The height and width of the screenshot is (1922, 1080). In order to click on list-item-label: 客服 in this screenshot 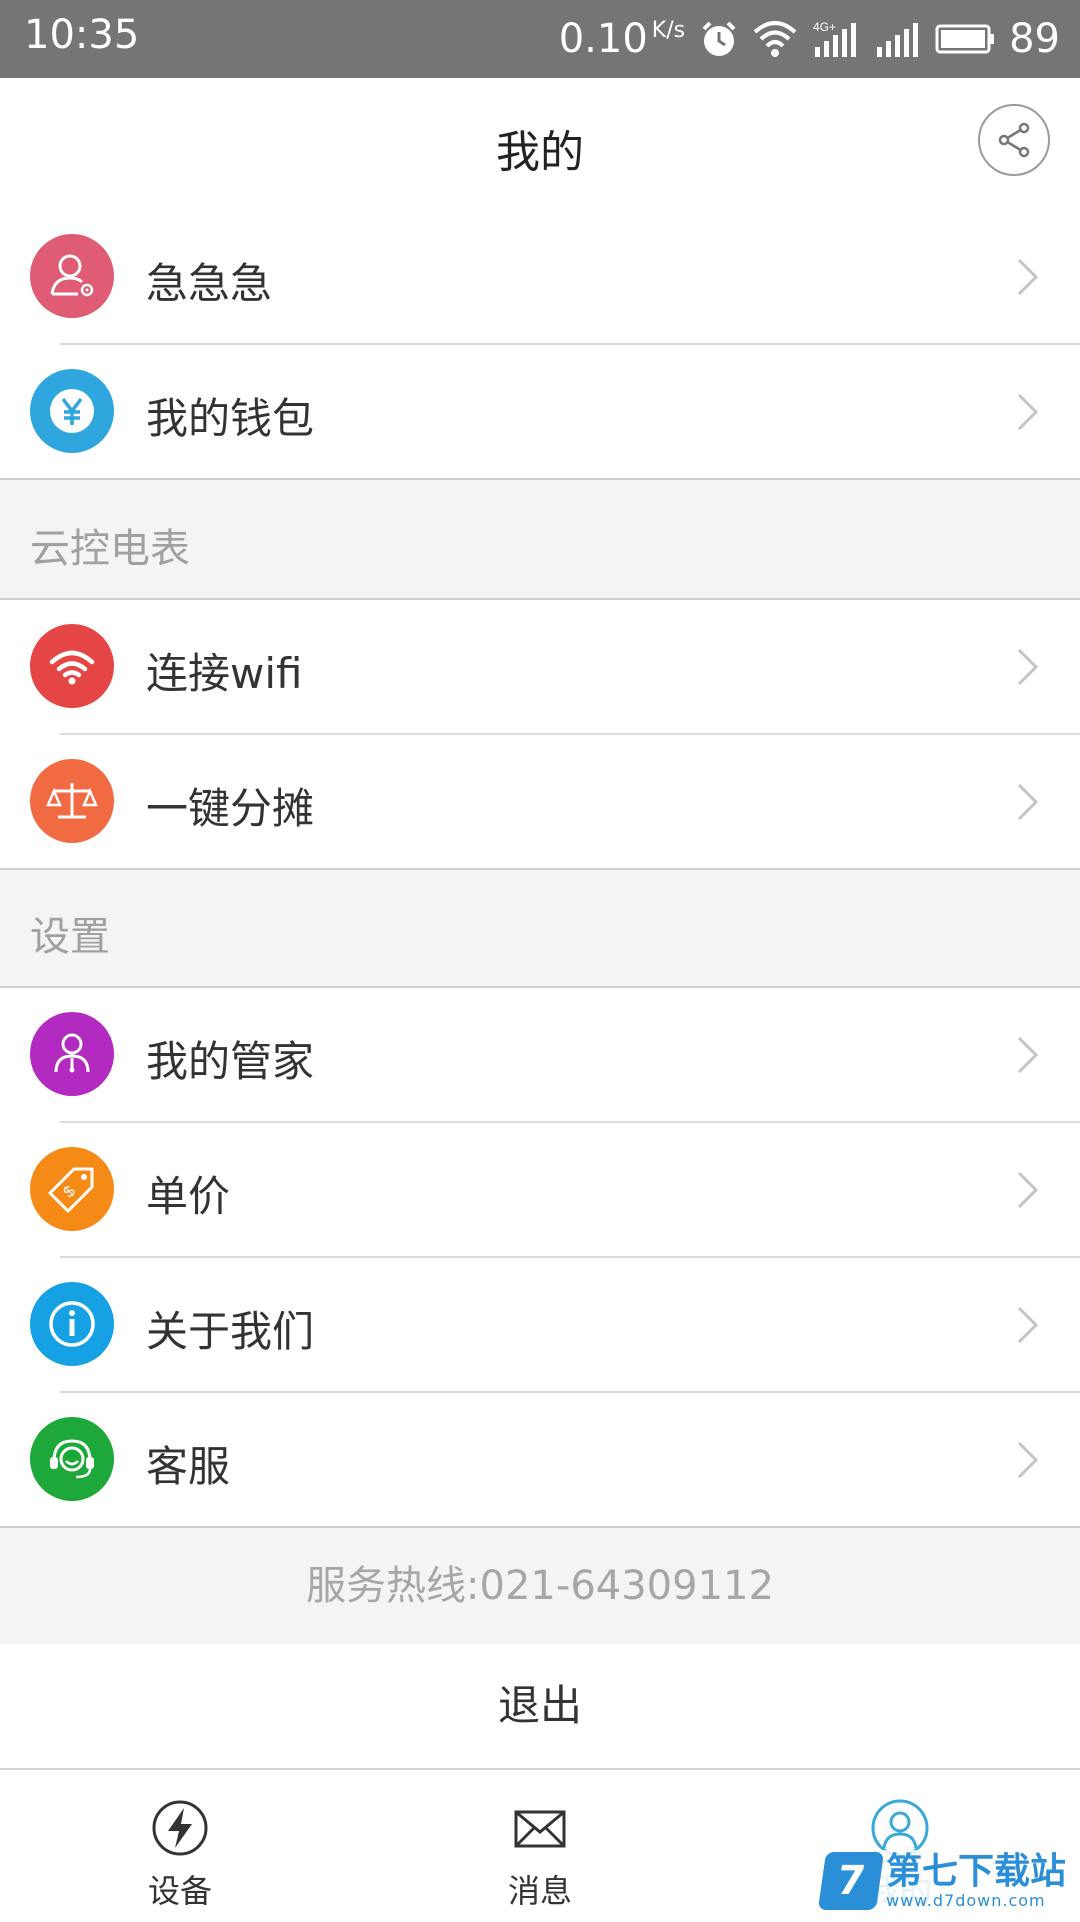, I will do `click(188, 1466)`.